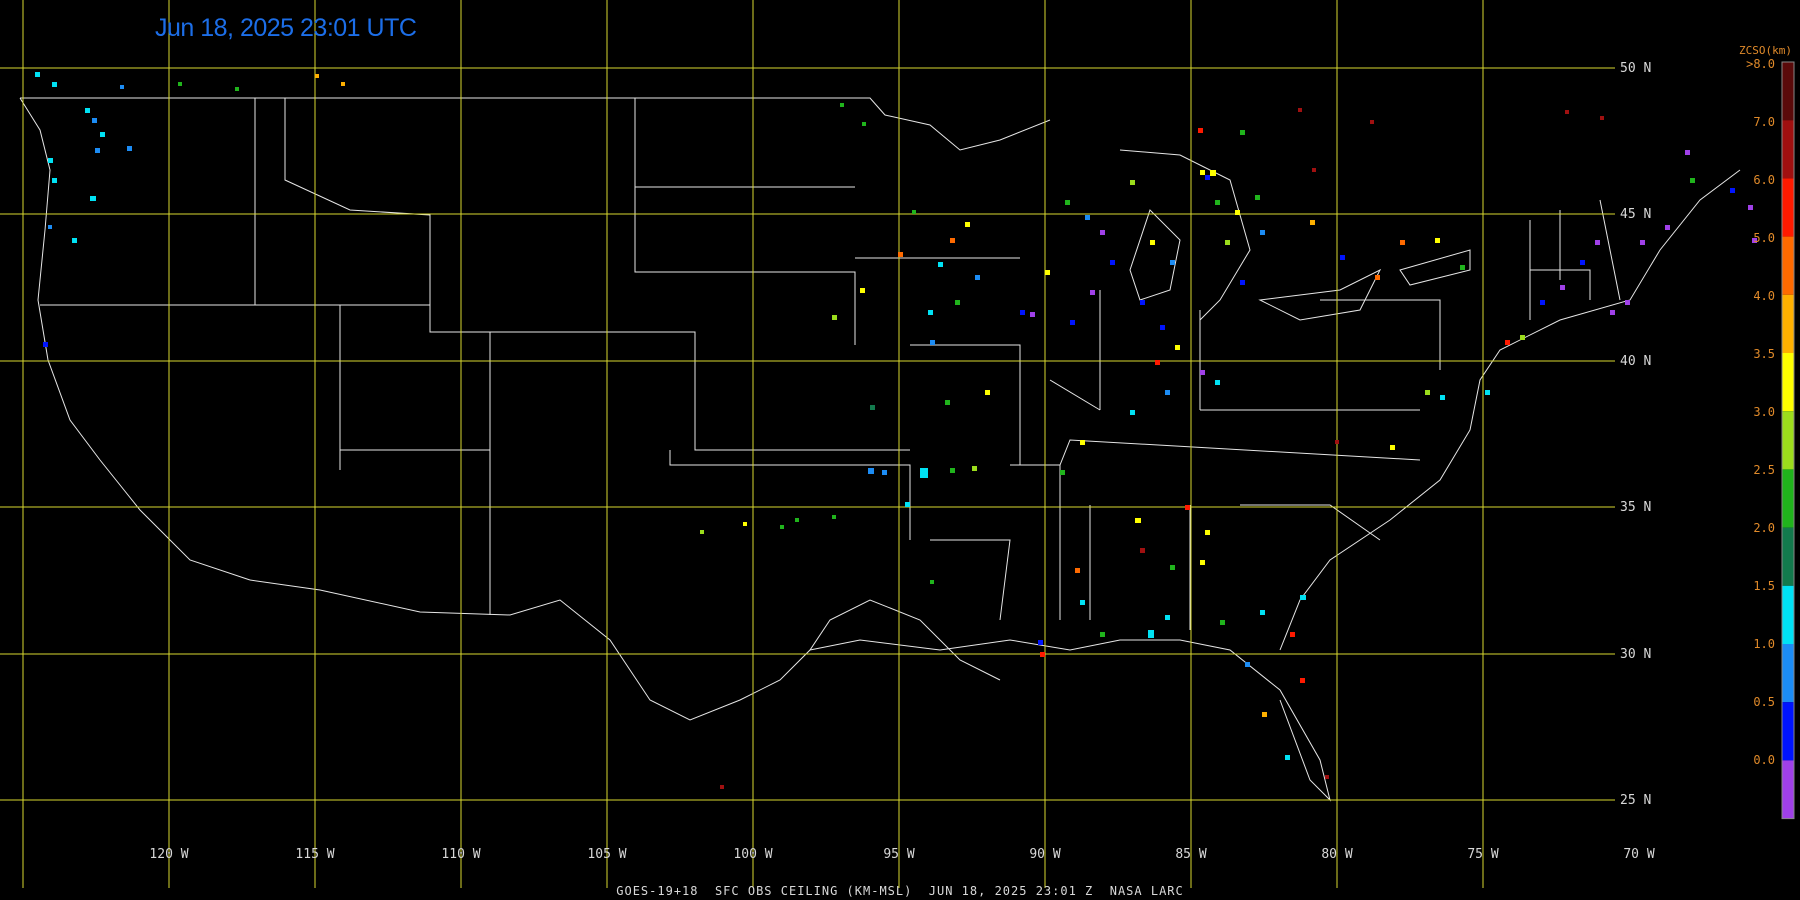 The width and height of the screenshot is (1800, 900). Describe the element at coordinates (1764, 238) in the screenshot. I see `legend-label: 5.0` at that location.